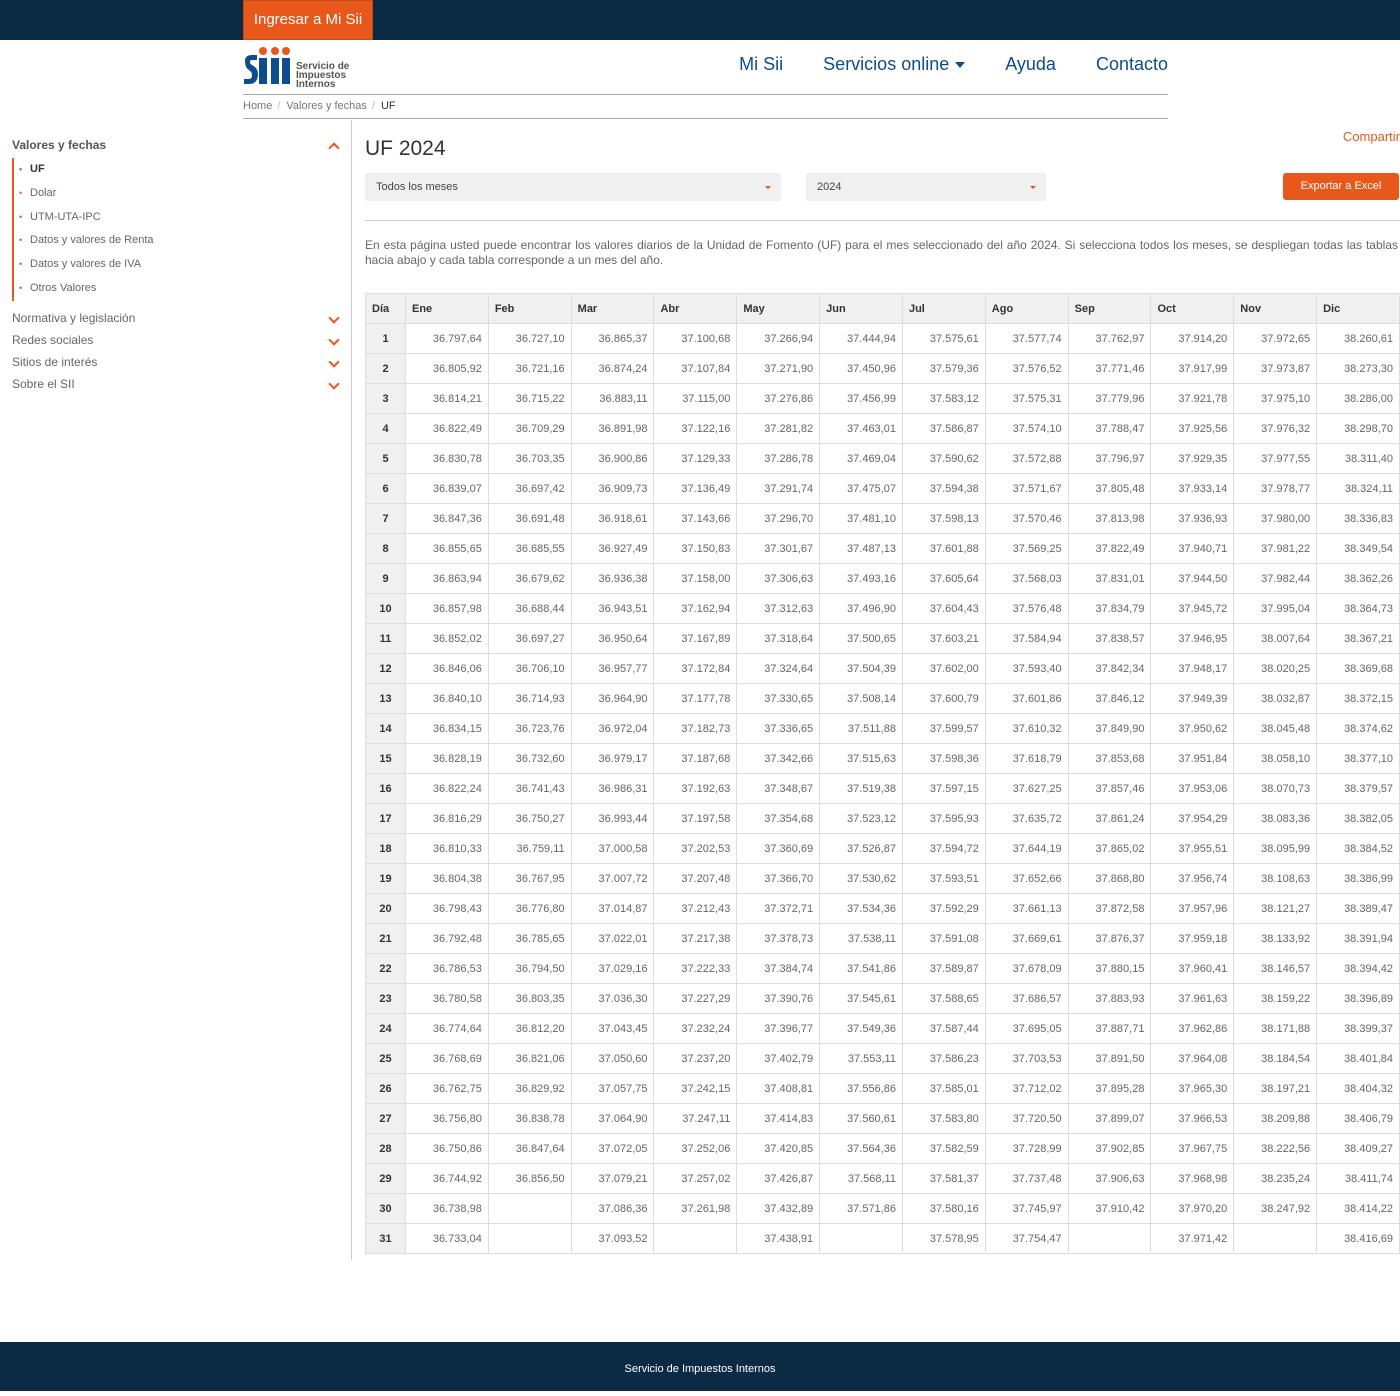 This screenshot has width=1400, height=1396. I want to click on sidebar-item-dolar: • Dolar, so click(178, 194).